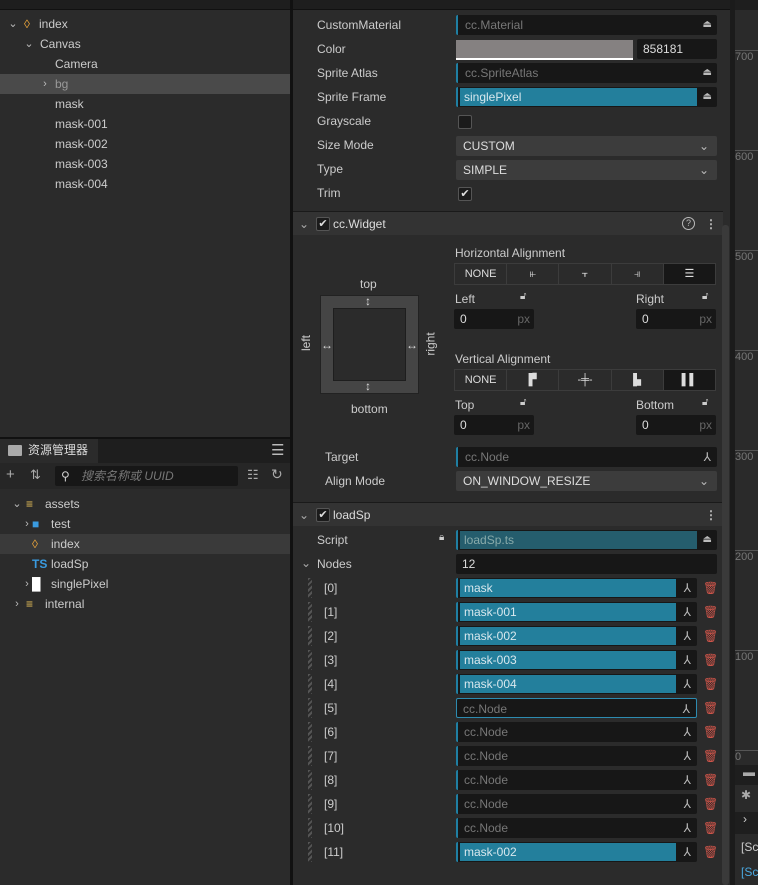 This screenshot has height=885, width=758. Describe the element at coordinates (145, 604) in the screenshot. I see `asset-item: › ≡ internal` at that location.